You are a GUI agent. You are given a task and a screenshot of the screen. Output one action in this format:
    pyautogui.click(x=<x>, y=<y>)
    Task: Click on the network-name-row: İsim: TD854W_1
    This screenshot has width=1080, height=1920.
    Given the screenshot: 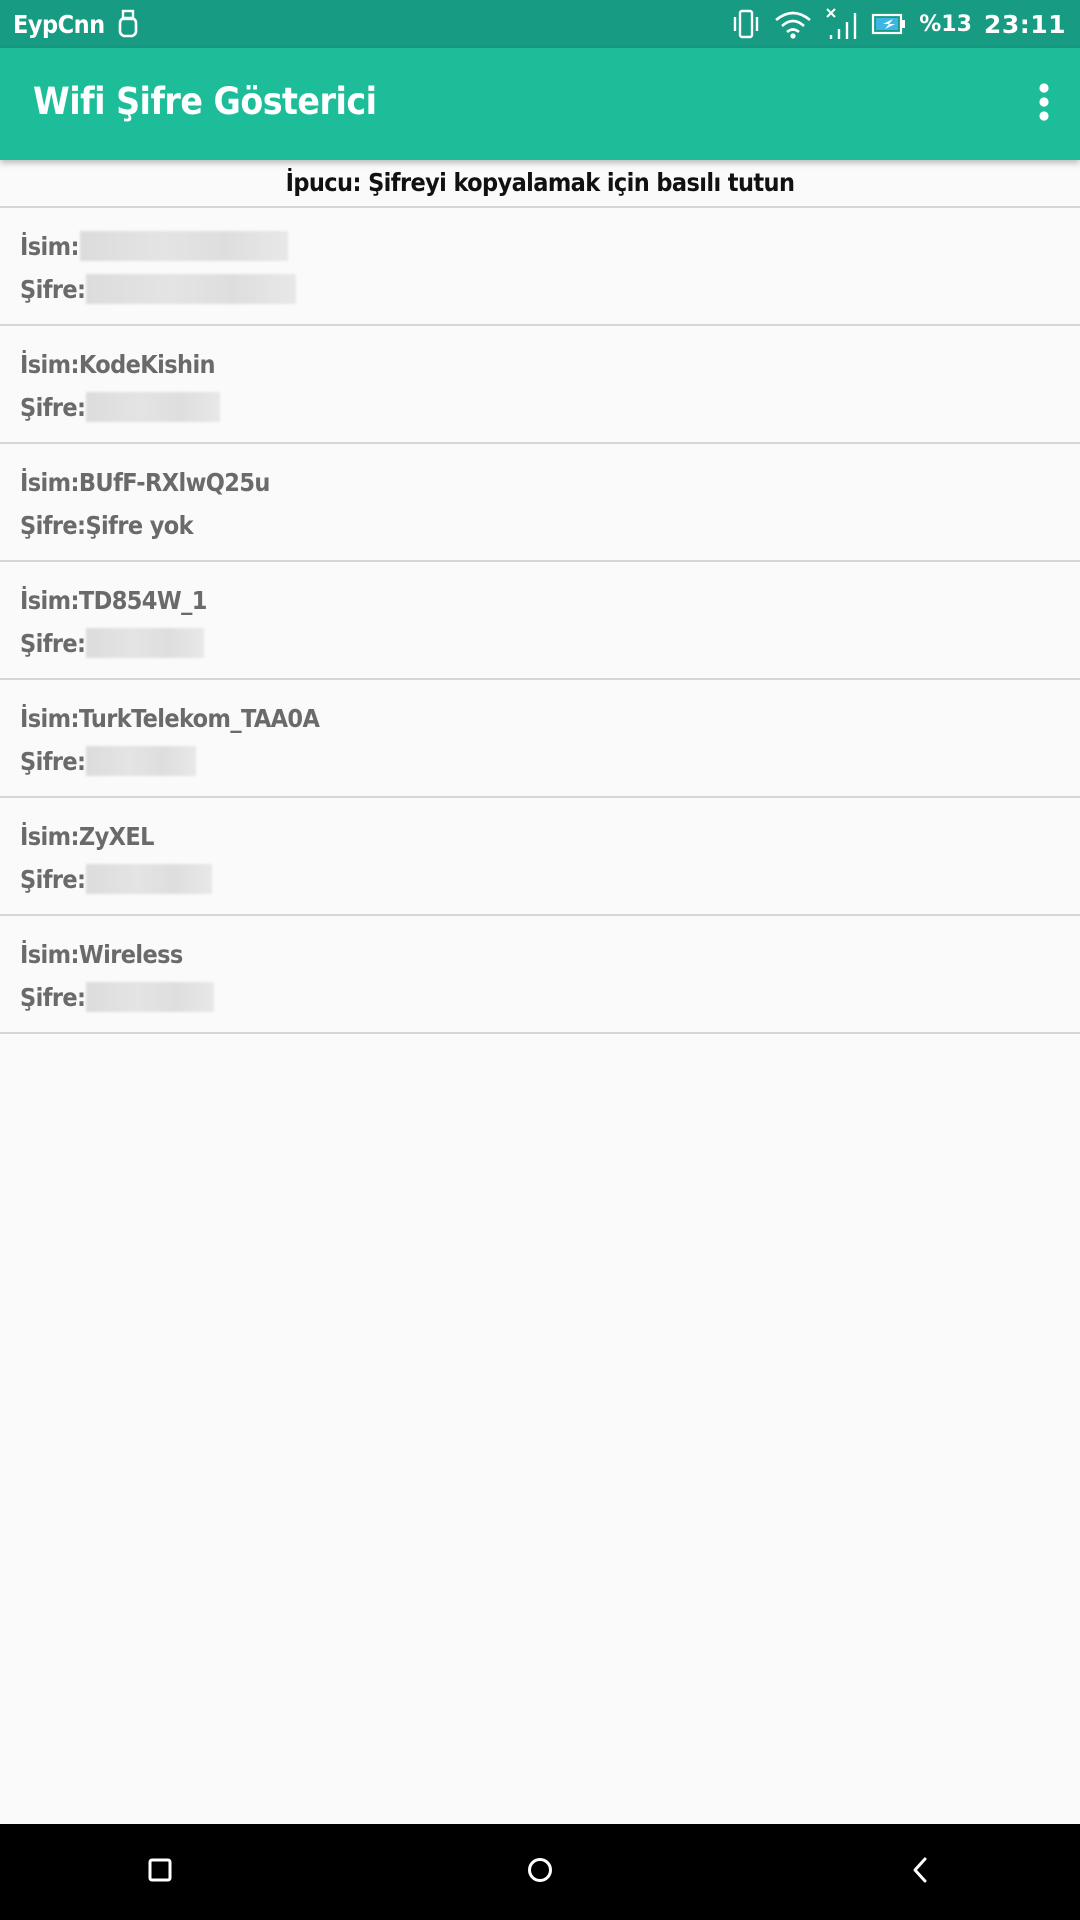 What is the action you would take?
    pyautogui.click(x=113, y=600)
    